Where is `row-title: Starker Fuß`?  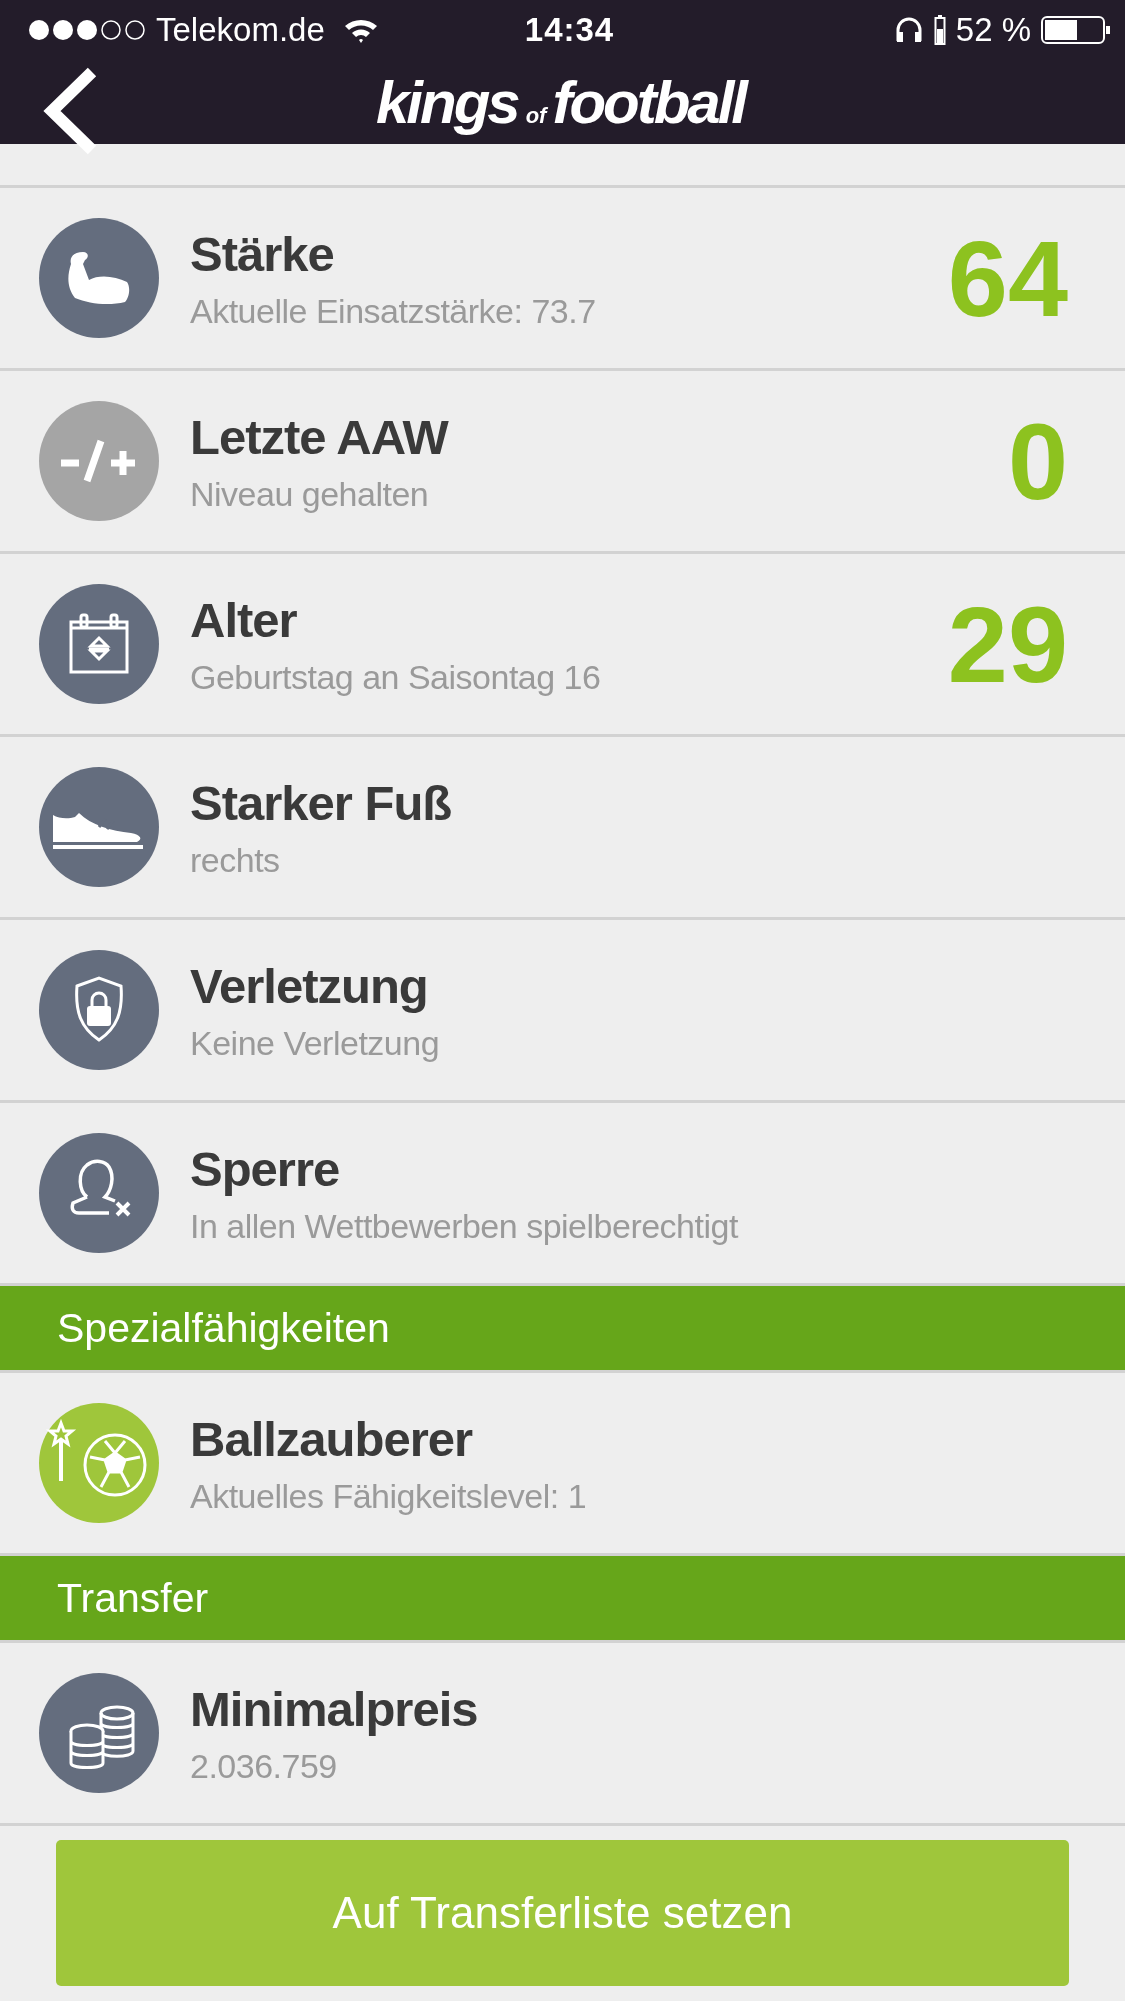 row-title: Starker Fuß is located at coordinates (321, 802).